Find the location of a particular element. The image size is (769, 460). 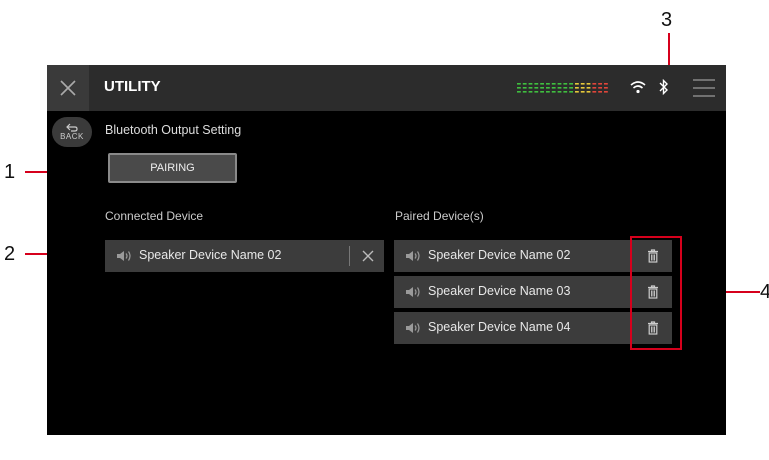

close-button is located at coordinates (68, 88).